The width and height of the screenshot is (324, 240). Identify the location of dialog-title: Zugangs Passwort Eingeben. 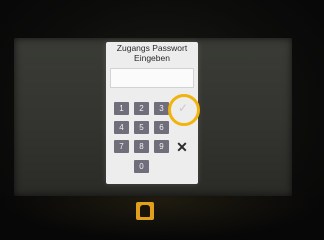
(152, 53).